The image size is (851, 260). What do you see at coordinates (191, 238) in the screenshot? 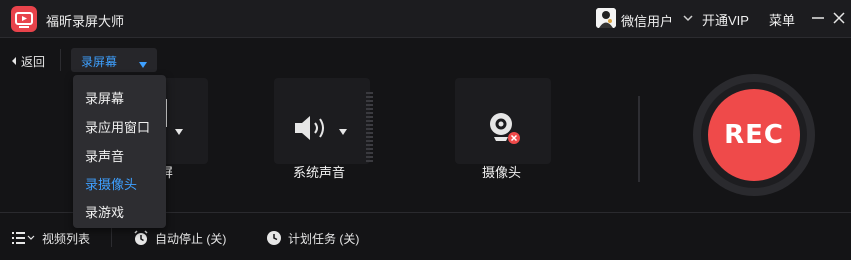
I see `auto-stop-label: 自动停止 (关)` at bounding box center [191, 238].